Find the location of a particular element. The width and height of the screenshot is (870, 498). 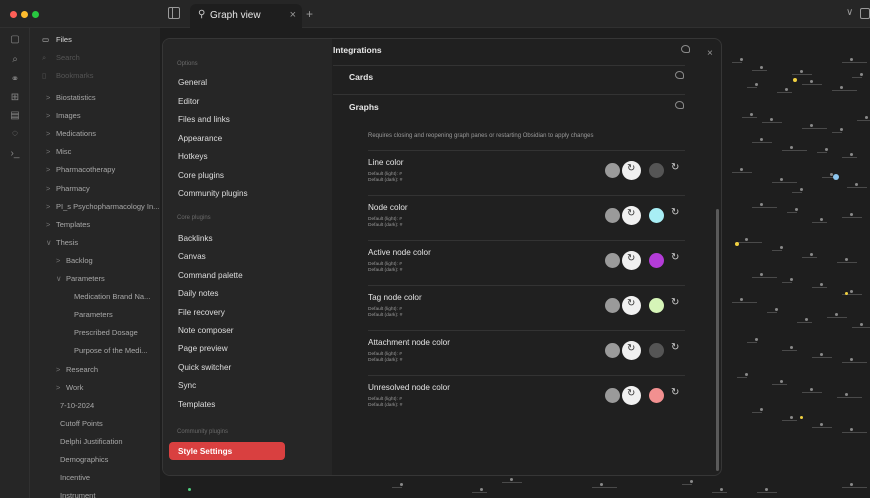

terminal-icon: ›_ is located at coordinates (15, 154).